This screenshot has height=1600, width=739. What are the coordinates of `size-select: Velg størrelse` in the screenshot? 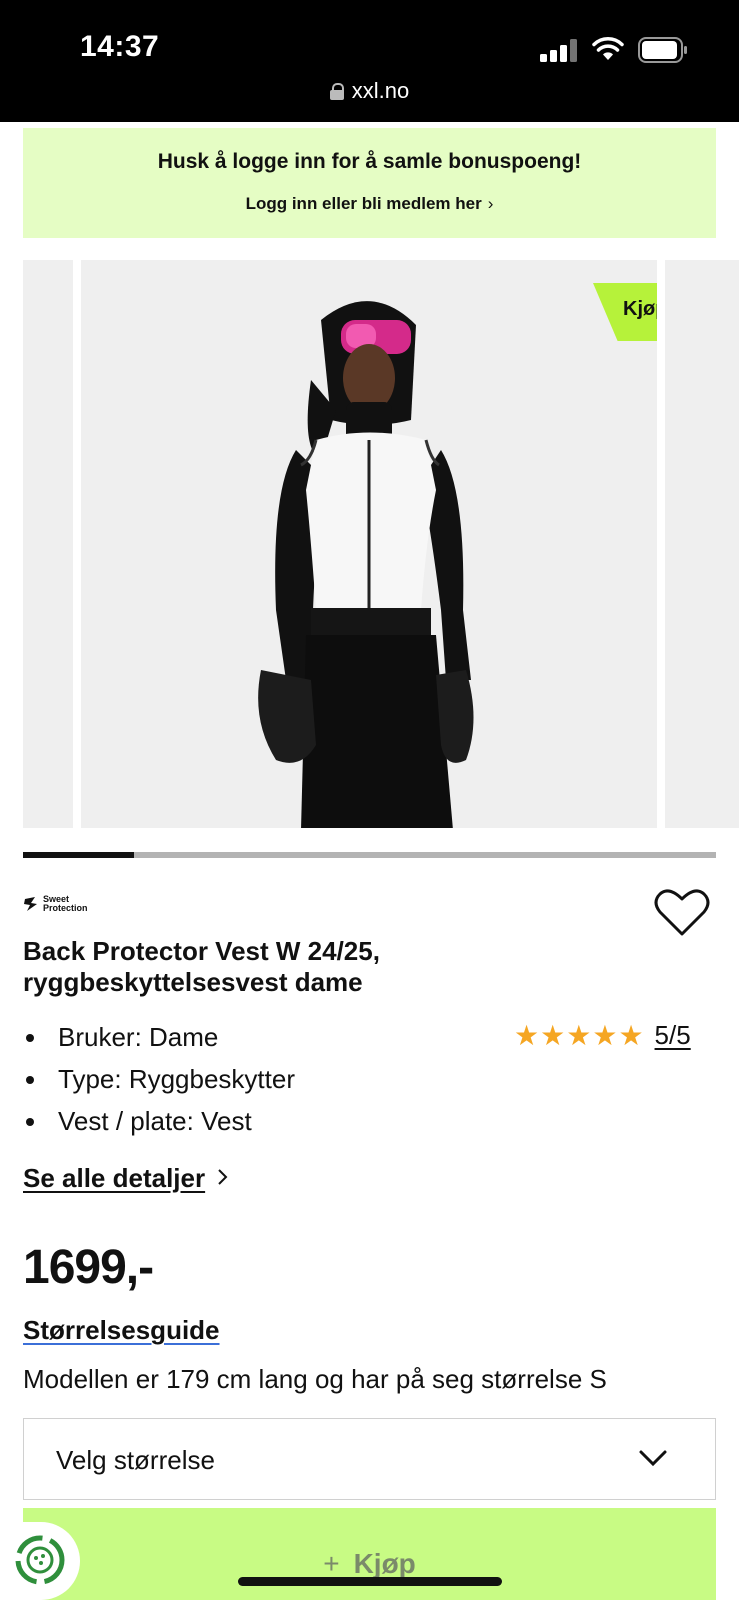 It's located at (369, 1459).